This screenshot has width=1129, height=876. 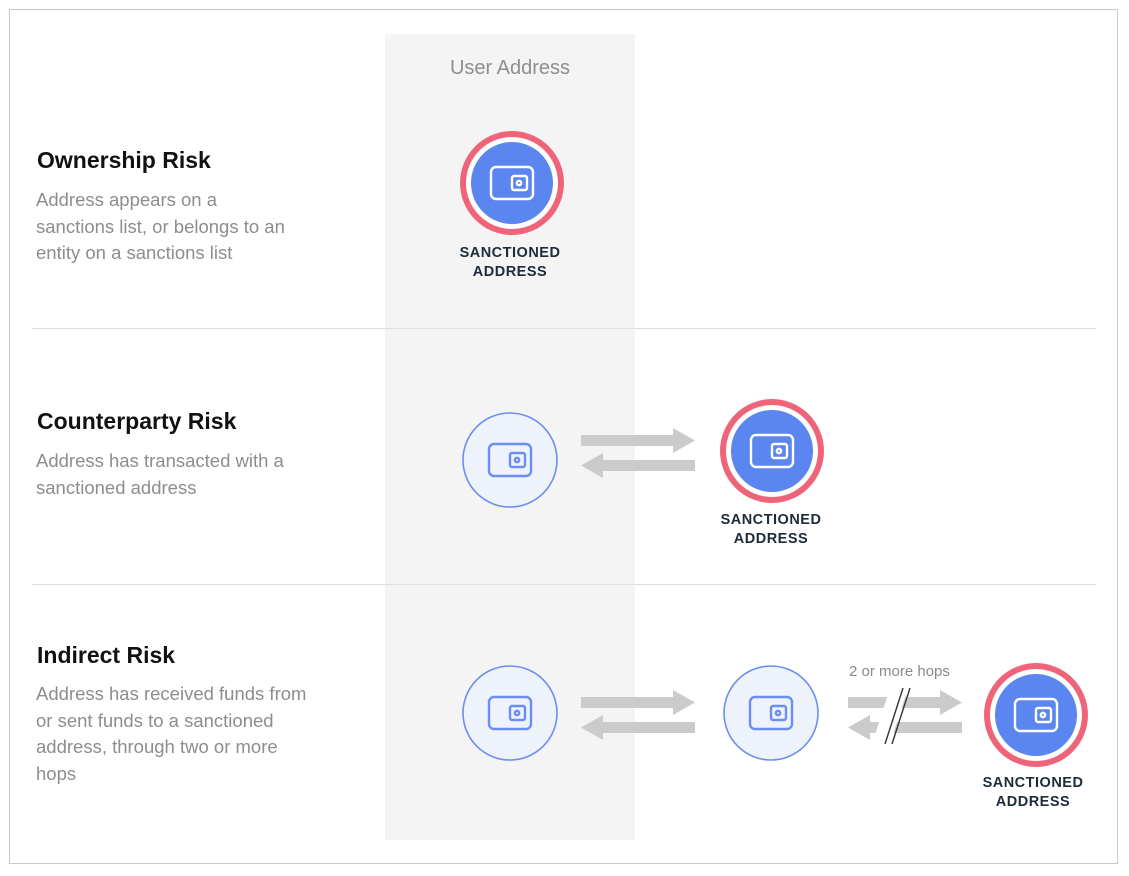 I want to click on user-address-column-title: User Address, so click(x=510, y=68).